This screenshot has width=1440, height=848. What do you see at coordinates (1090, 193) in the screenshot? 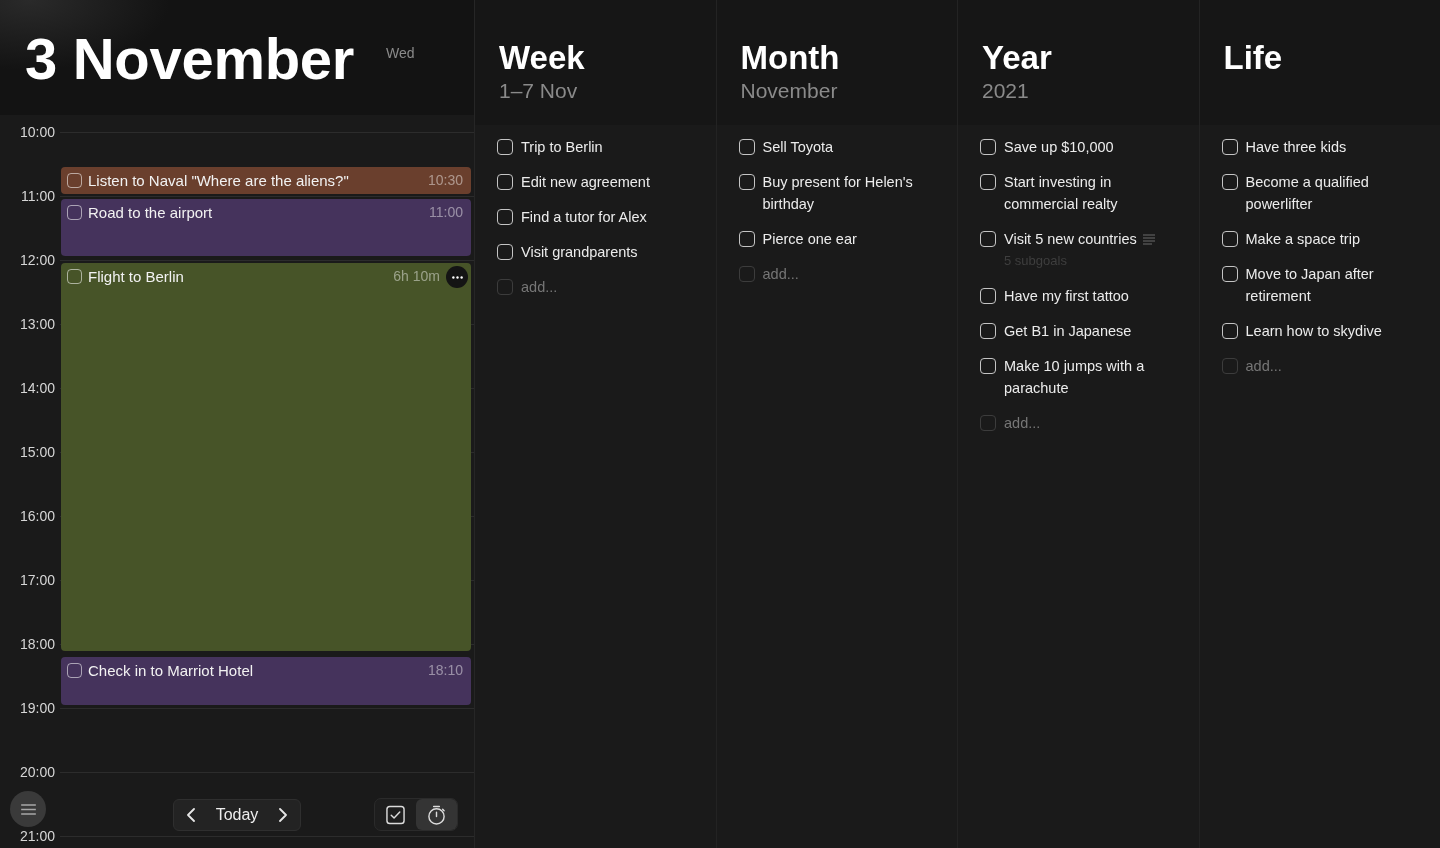
I see `task-text: Start investing in commercial realty` at bounding box center [1090, 193].